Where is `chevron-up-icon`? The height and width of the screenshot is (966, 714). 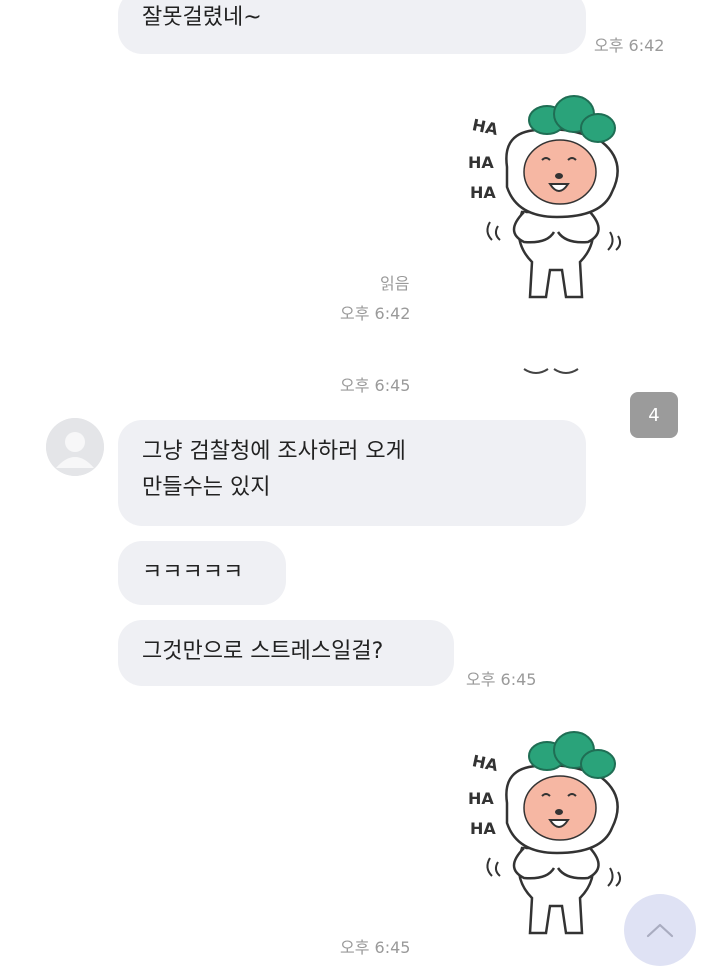 chevron-up-icon is located at coordinates (660, 930).